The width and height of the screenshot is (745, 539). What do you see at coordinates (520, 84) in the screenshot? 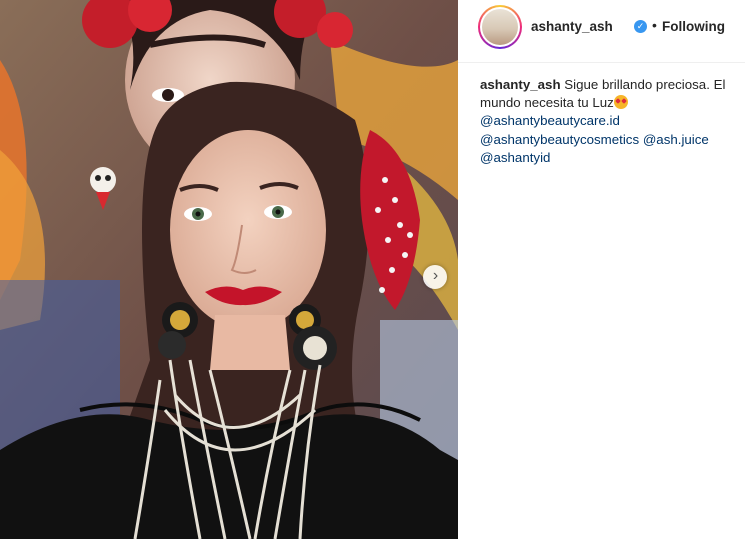
I see `caption-username-link: ashanty_ash` at bounding box center [520, 84].